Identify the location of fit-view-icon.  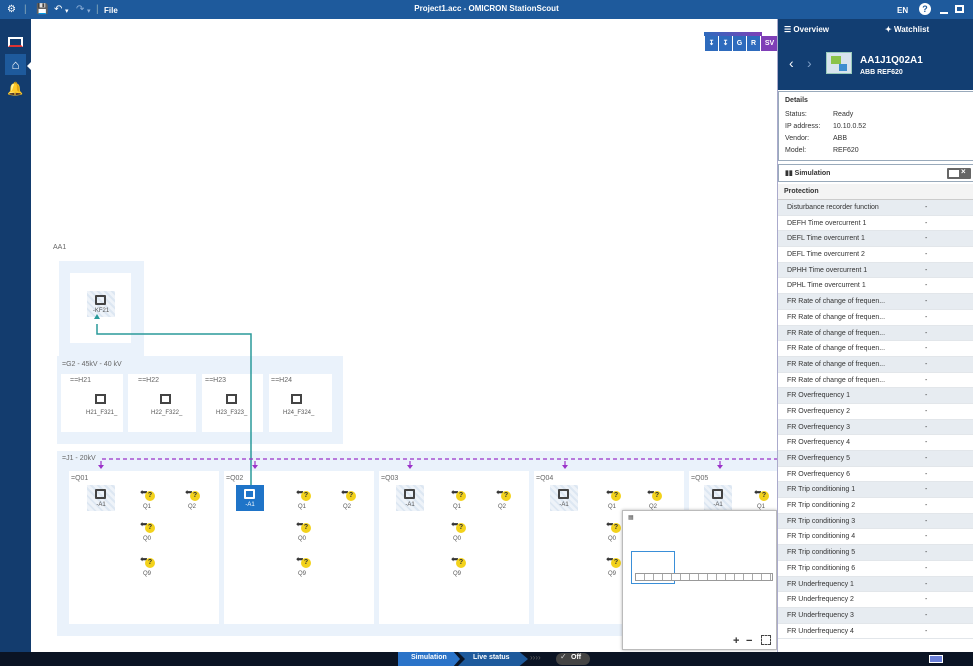
(766, 640).